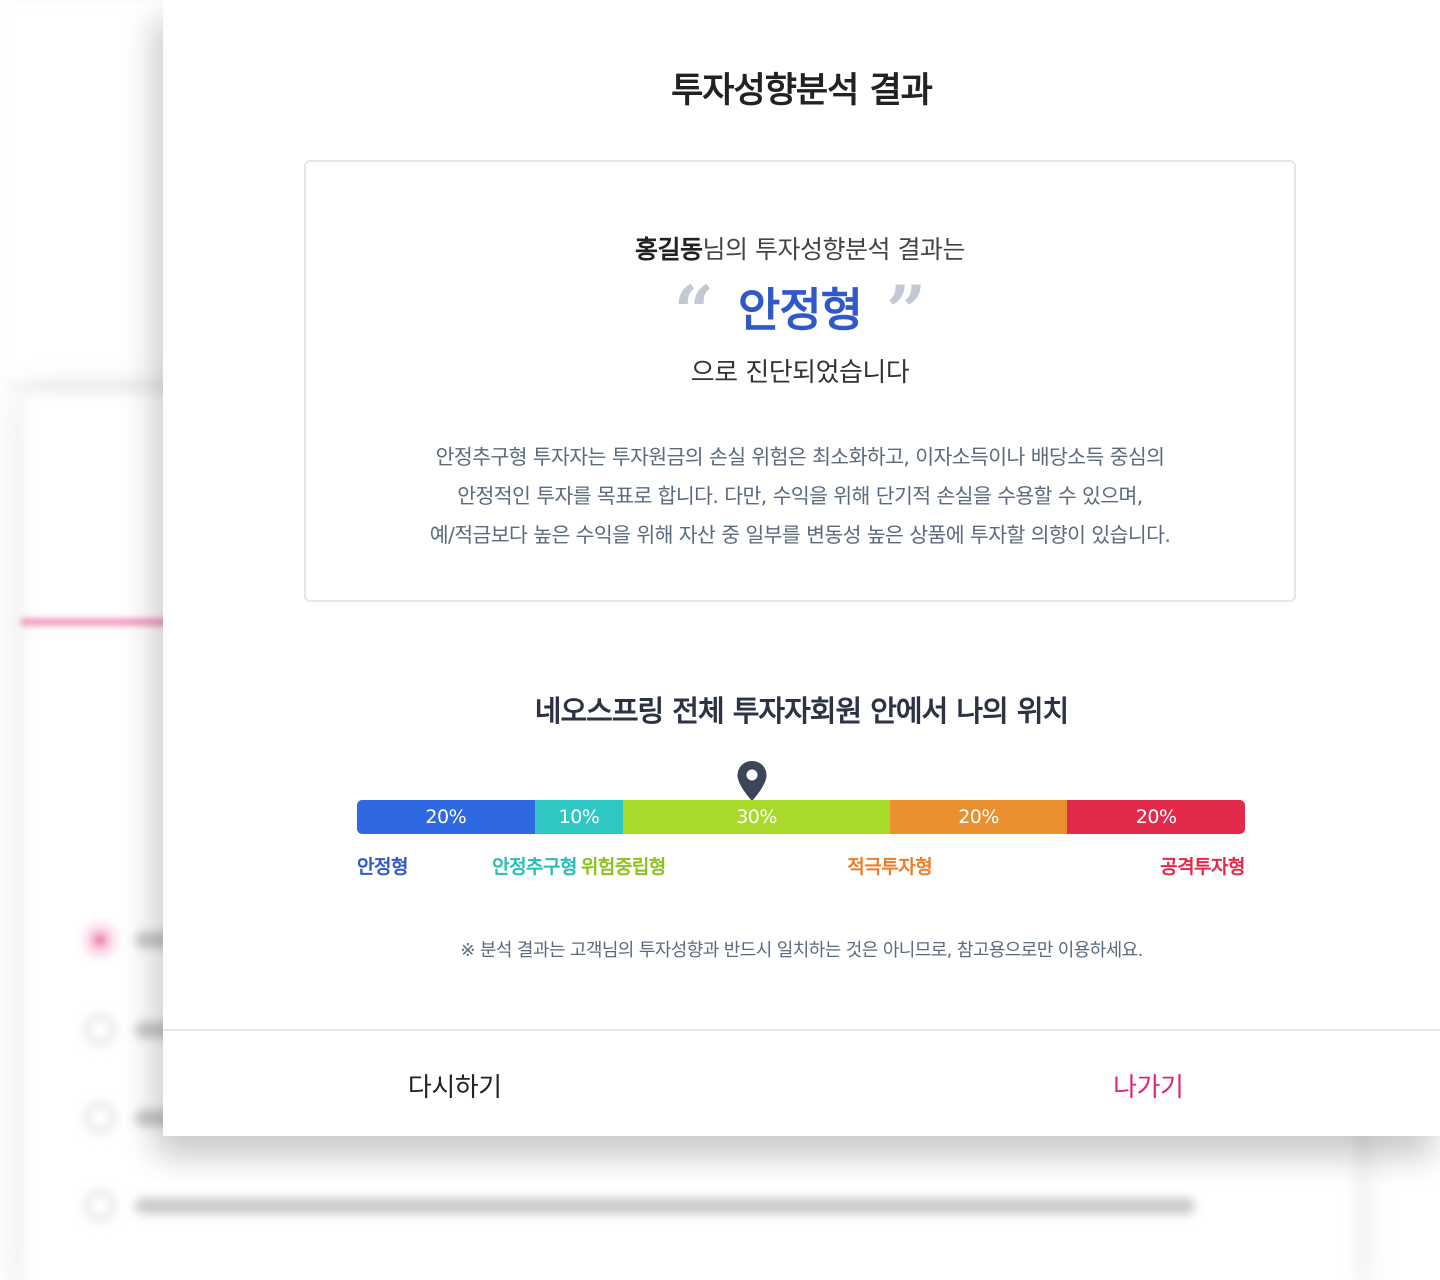  Describe the element at coordinates (534, 867) in the screenshot. I see `type-label: 안정추구형` at that location.